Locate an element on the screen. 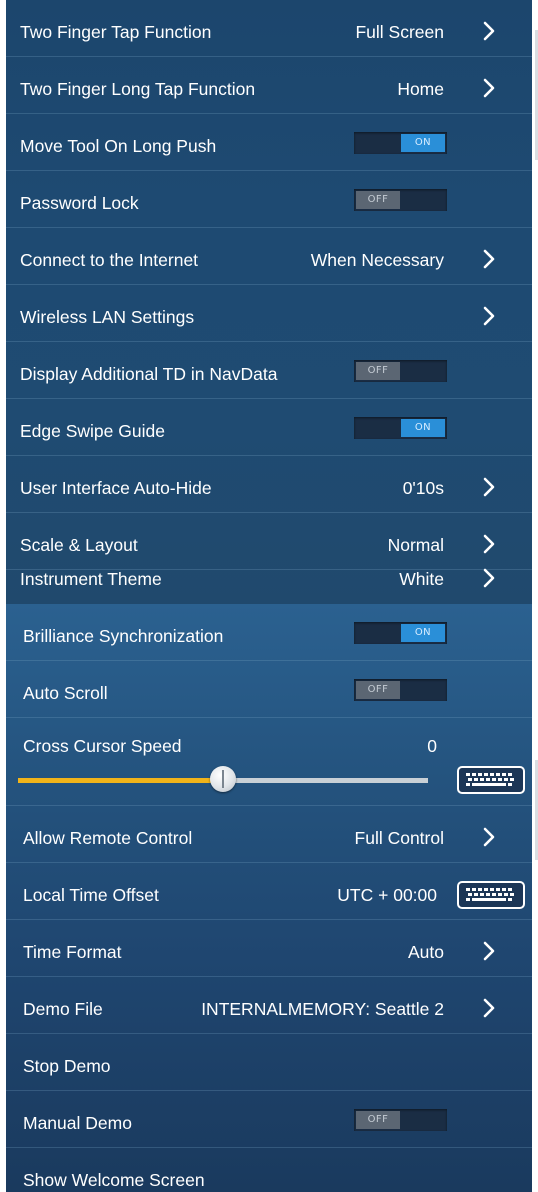 The image size is (538, 1192). row-value: White is located at coordinates (421, 579).